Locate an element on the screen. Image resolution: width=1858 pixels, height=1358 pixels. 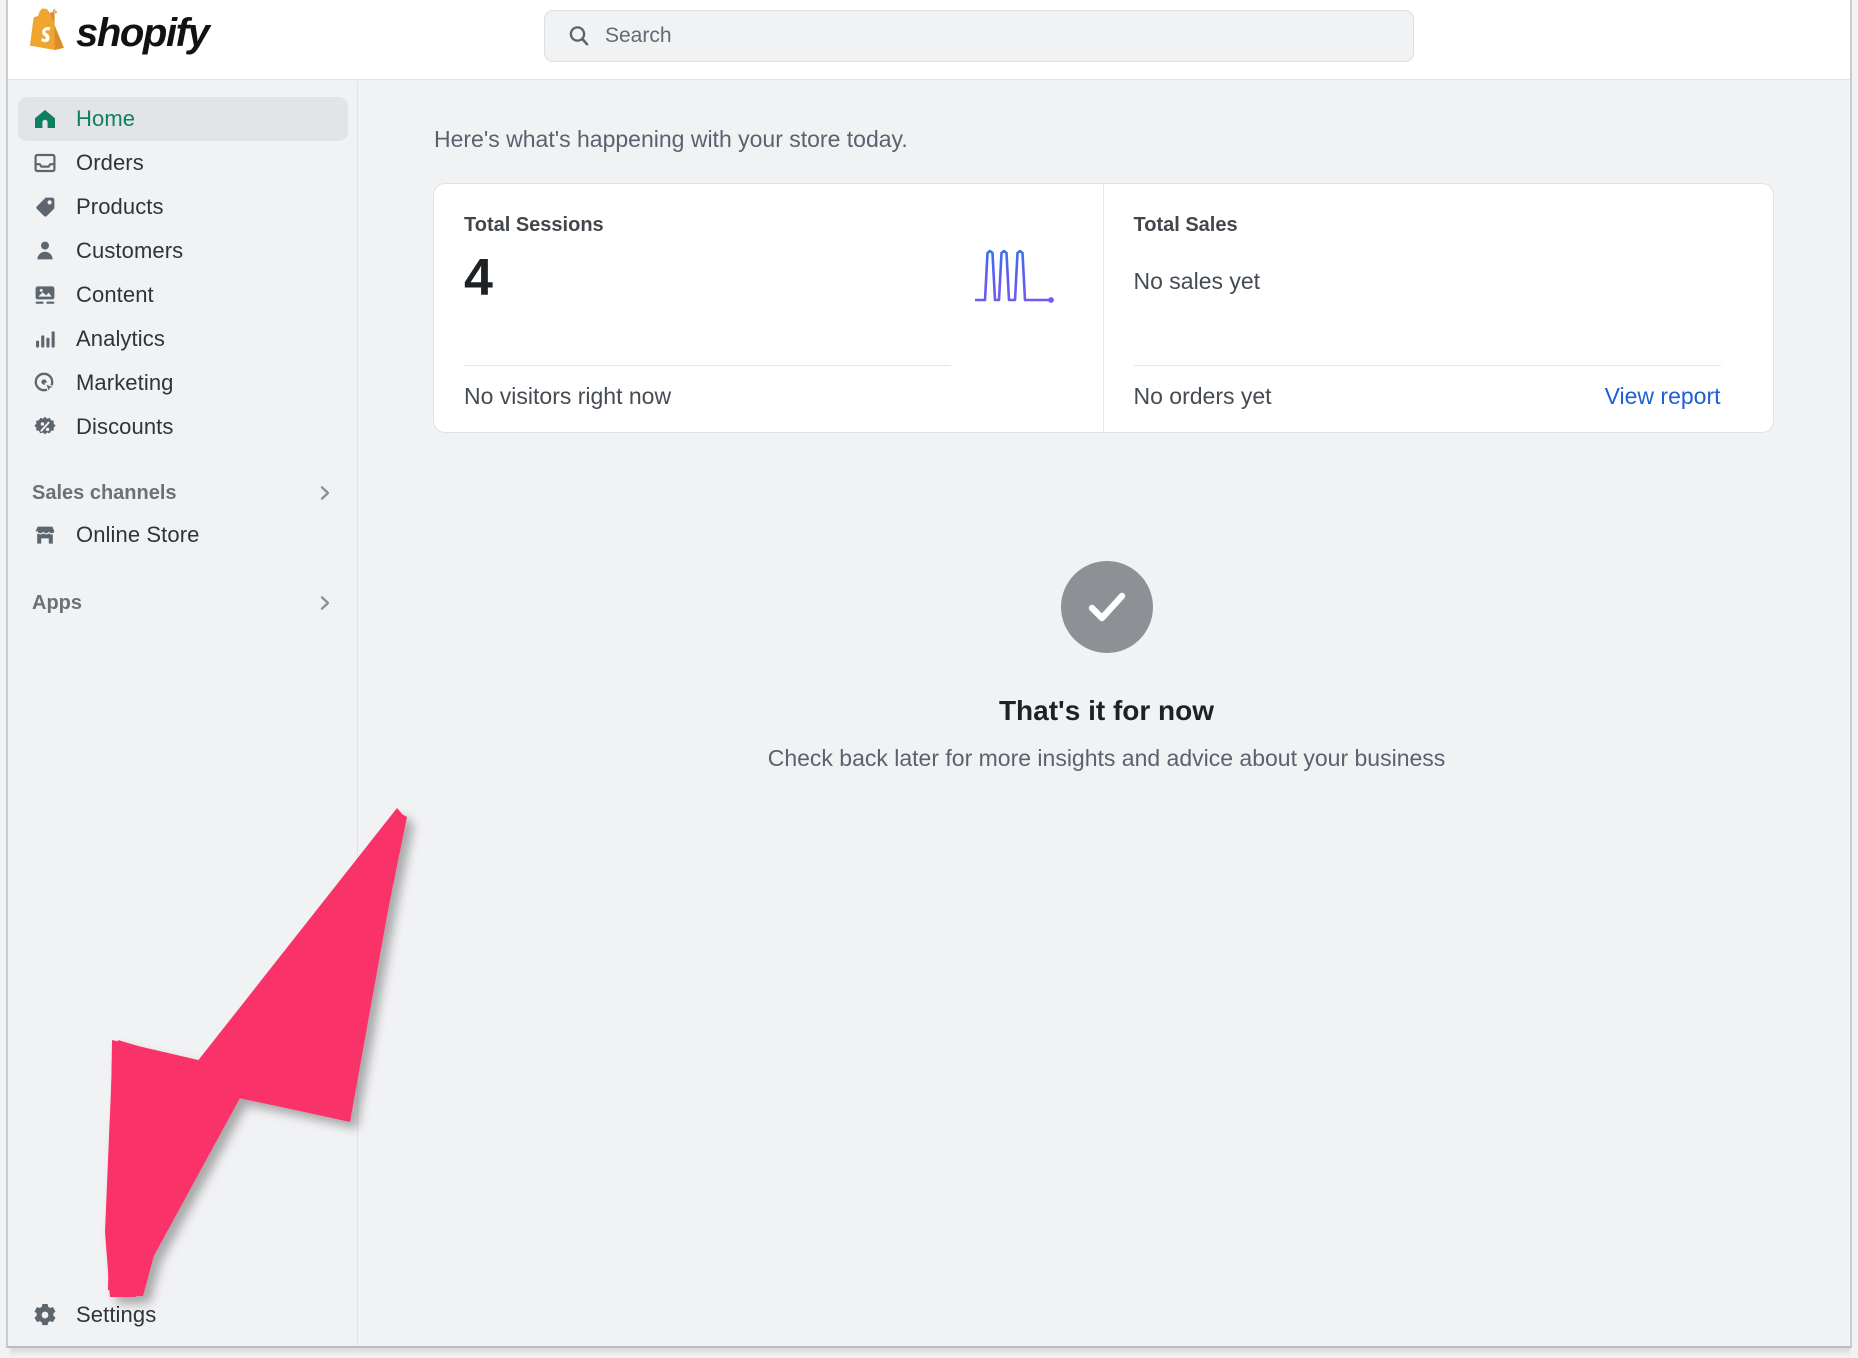
card-title: Total Sales is located at coordinates (1185, 225).